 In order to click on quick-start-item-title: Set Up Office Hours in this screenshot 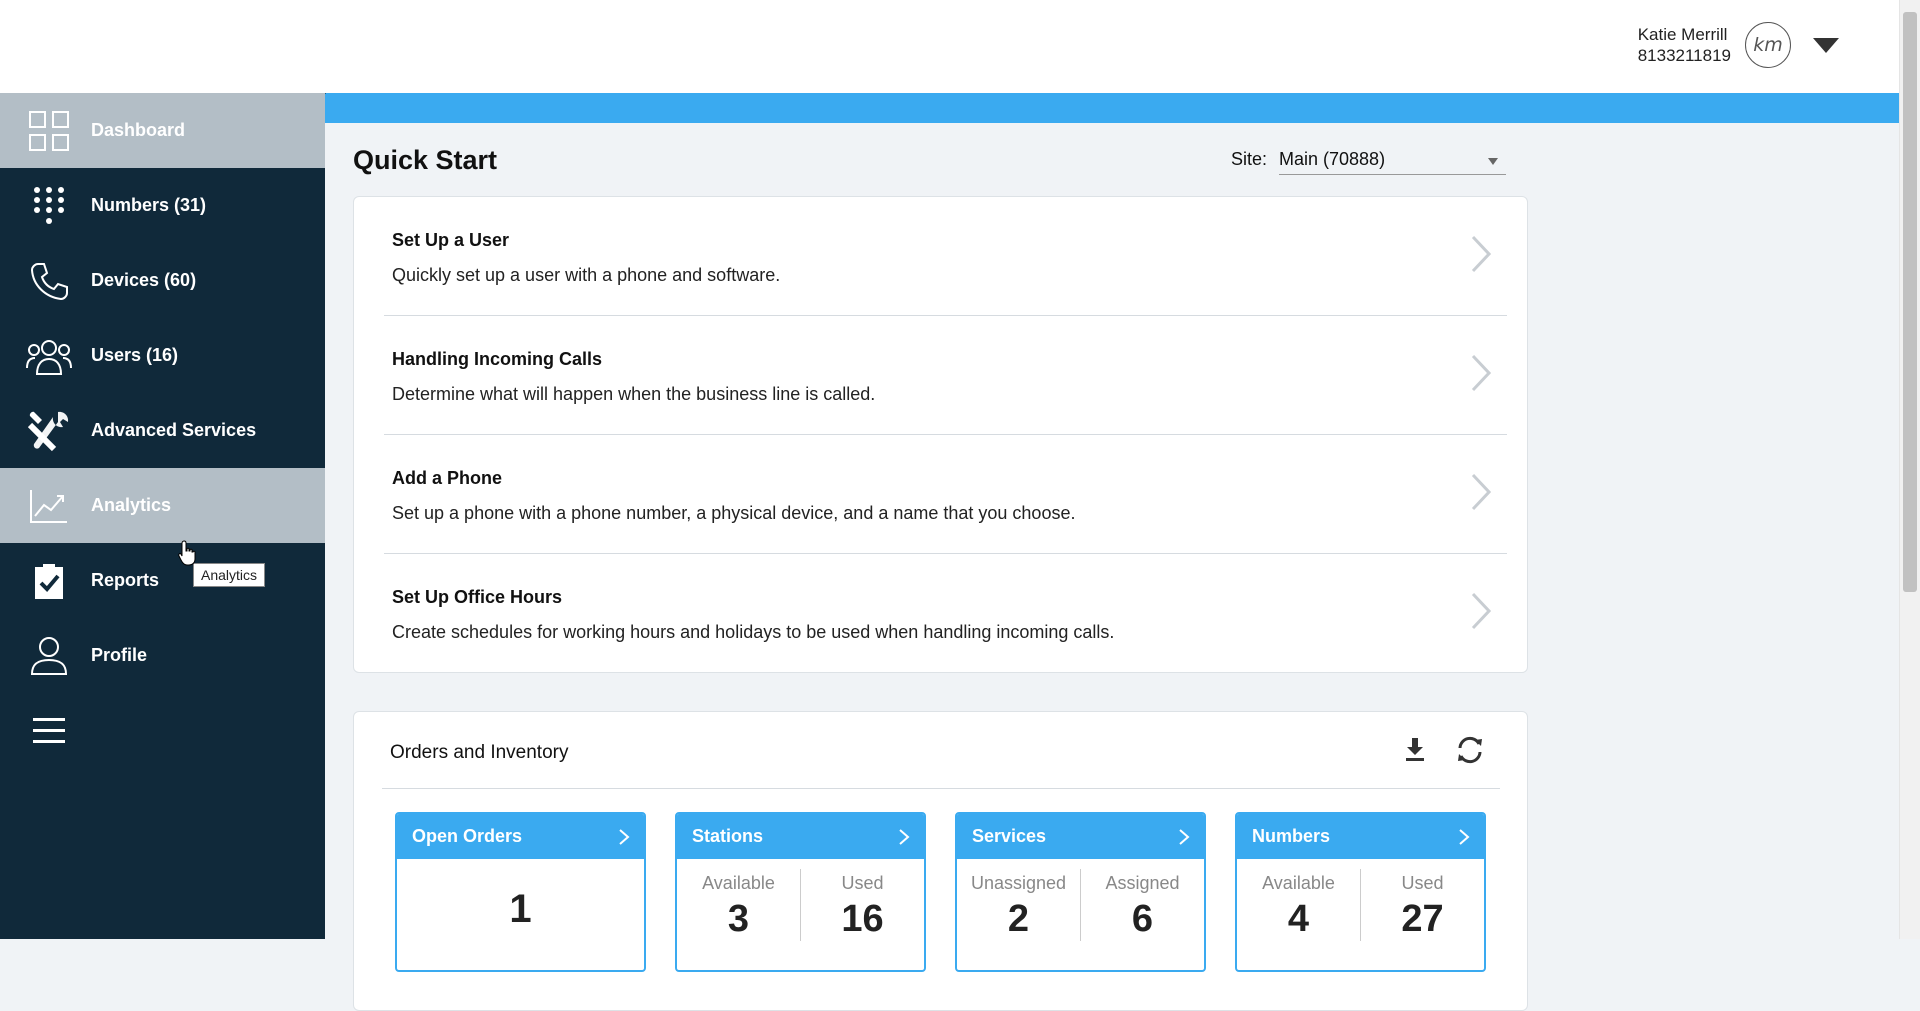, I will do `click(477, 597)`.